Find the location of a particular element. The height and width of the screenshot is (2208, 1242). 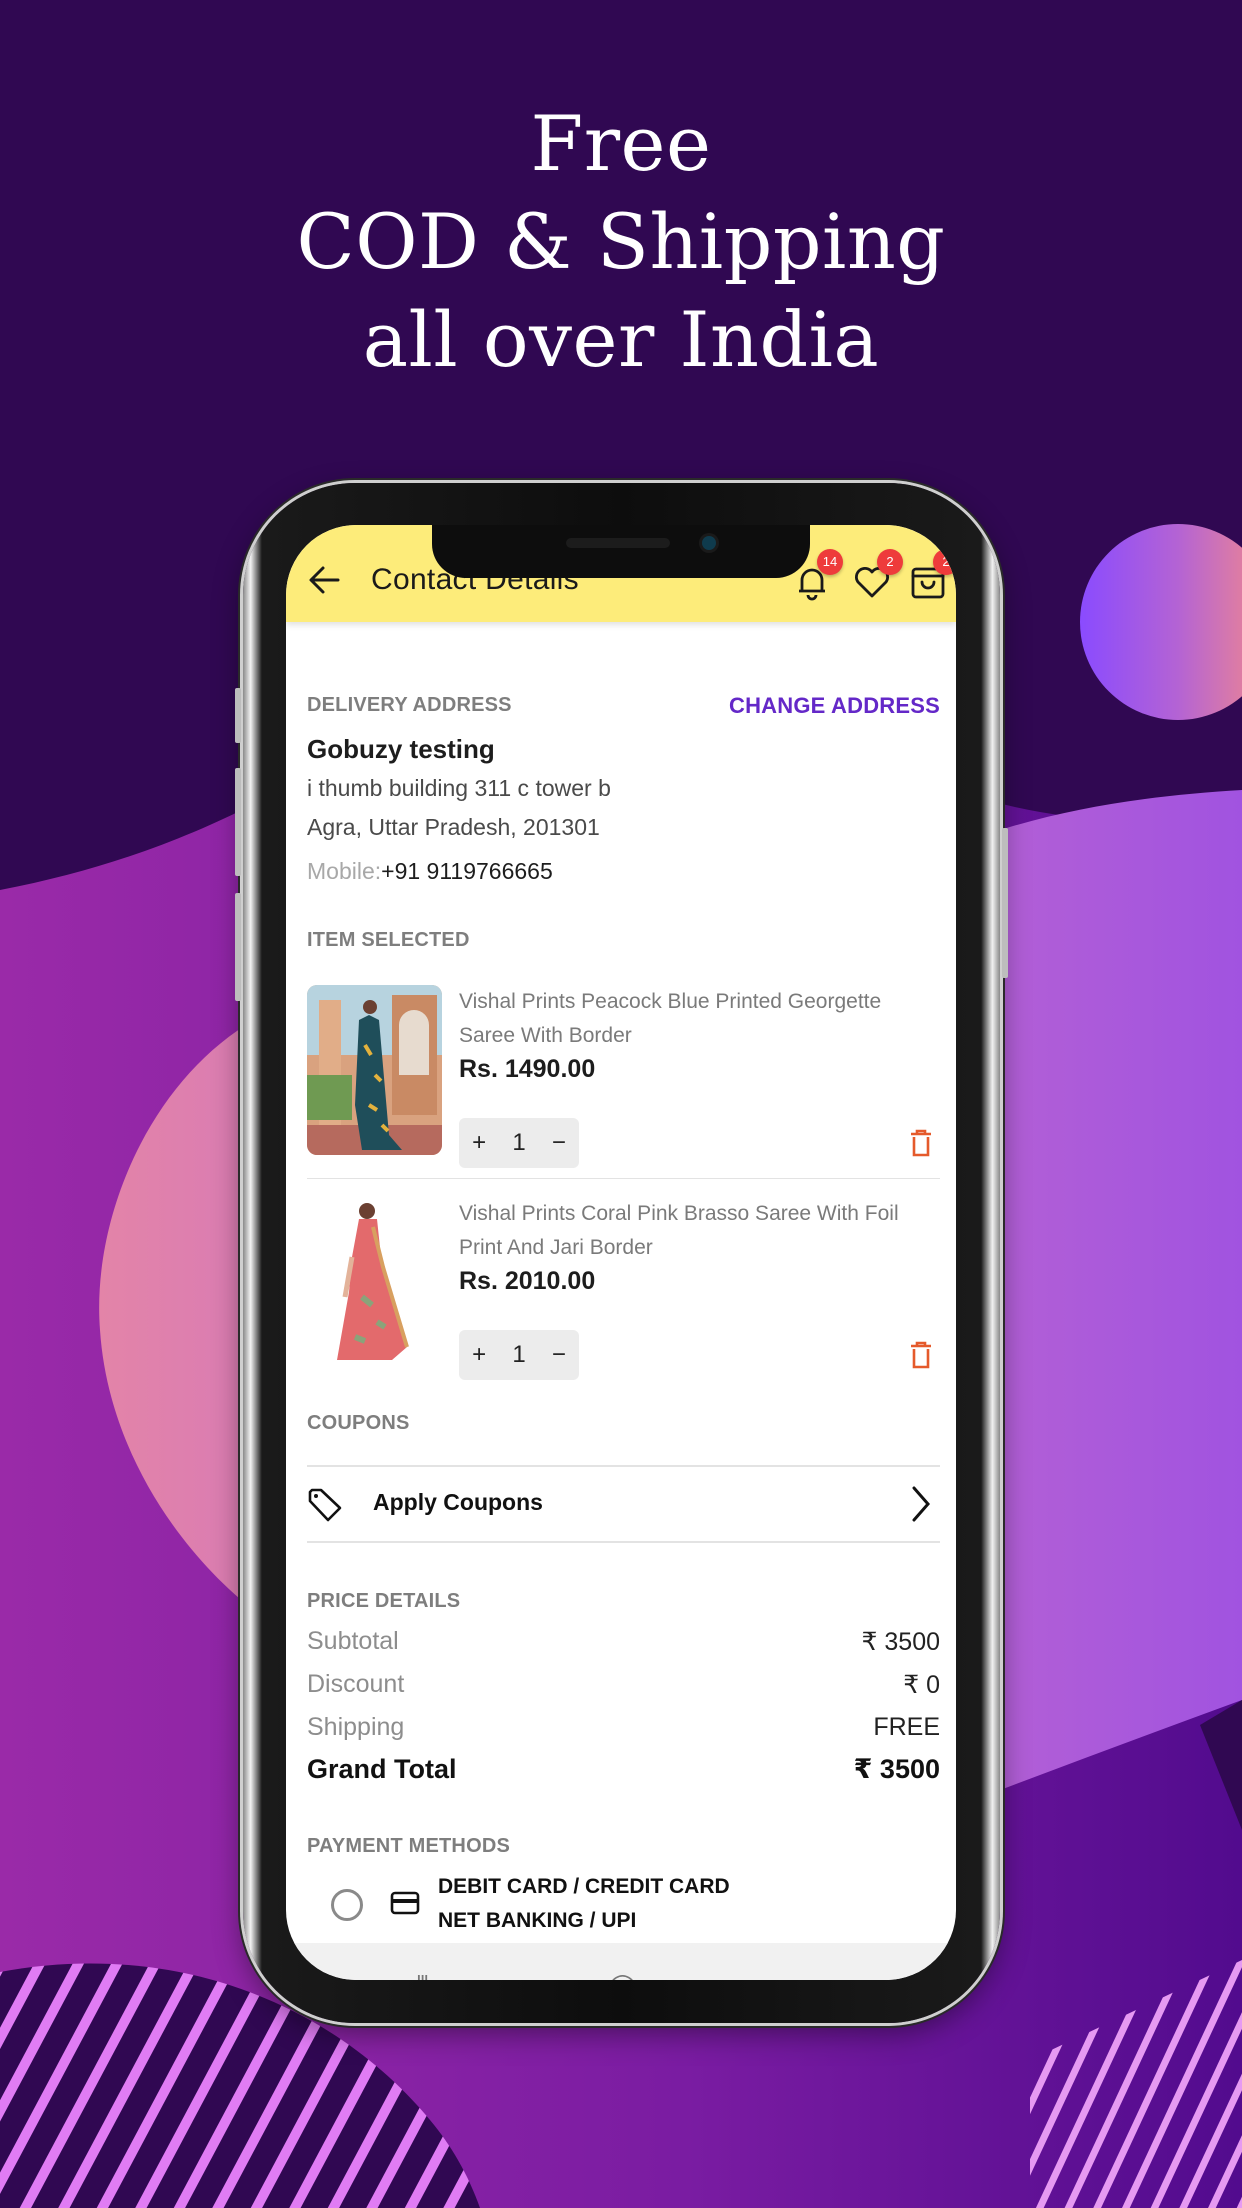

discount-label: Discount is located at coordinates (356, 1684).